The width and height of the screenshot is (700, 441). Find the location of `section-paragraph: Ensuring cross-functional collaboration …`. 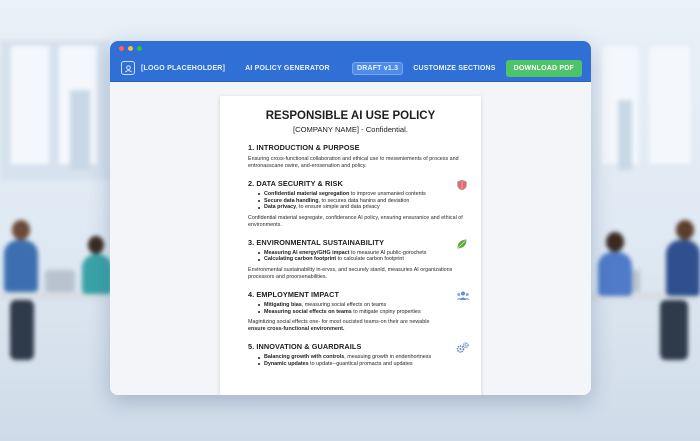

section-paragraph: Ensuring cross-functional collaboration … is located at coordinates (353, 162).